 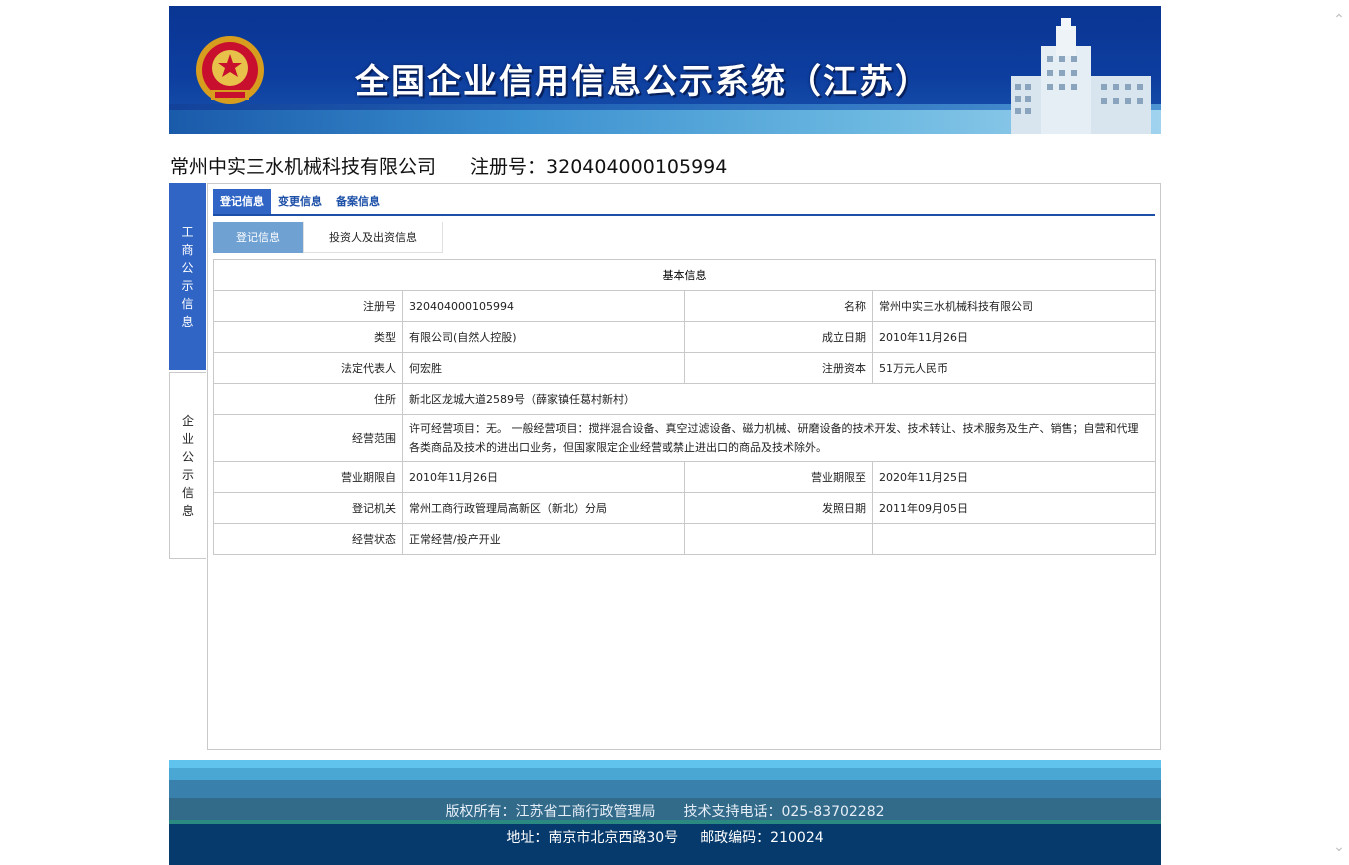 What do you see at coordinates (230, 70) in the screenshot?
I see `police-emblem-icon` at bounding box center [230, 70].